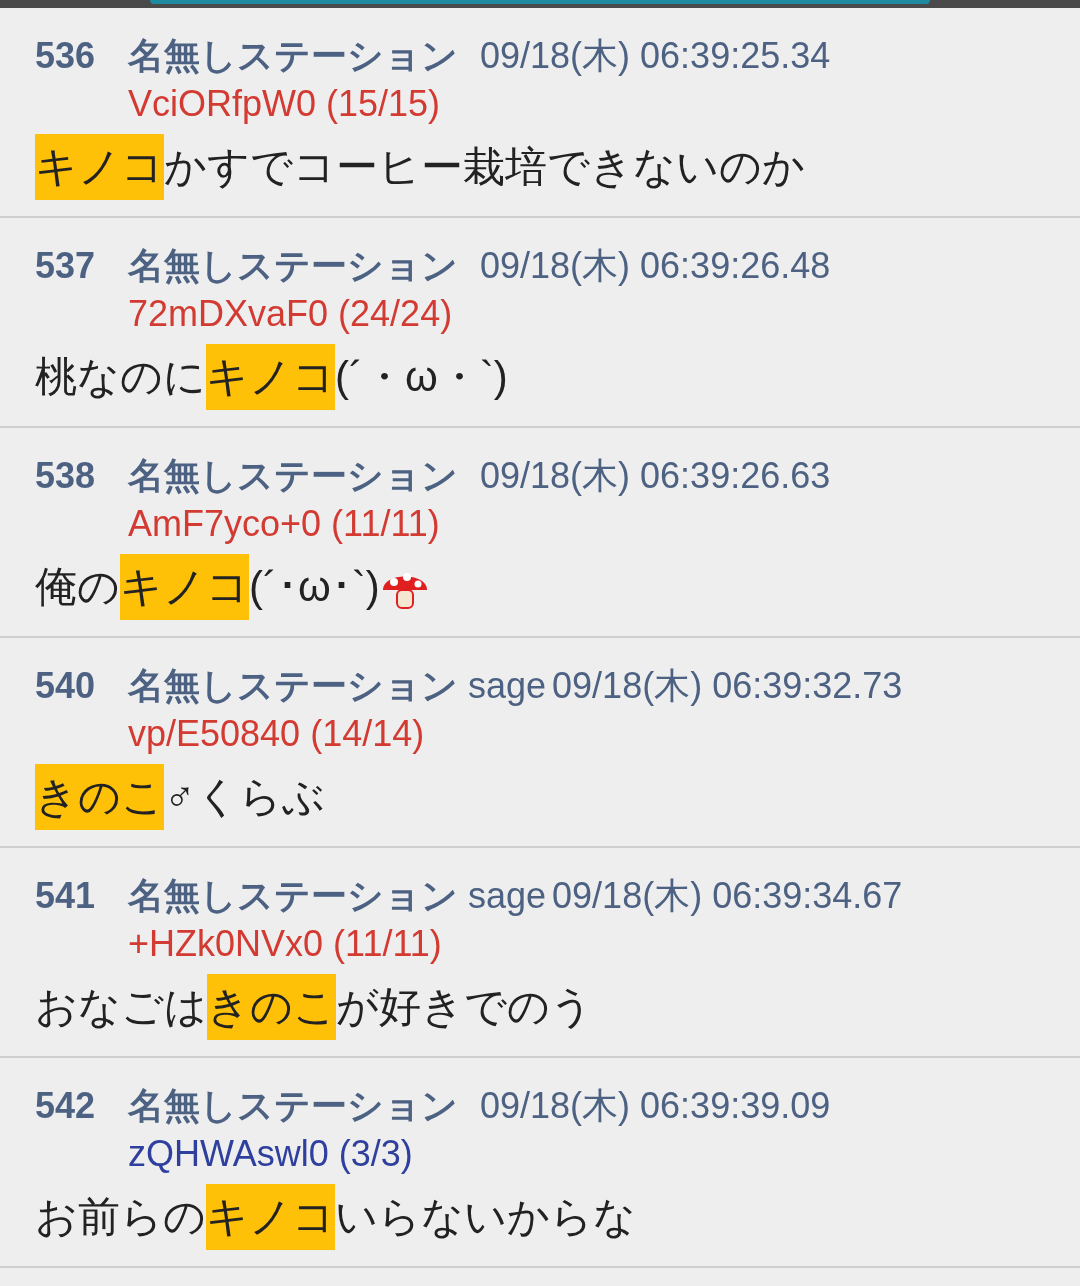 The image size is (1080, 1286). What do you see at coordinates (270, 1153) in the screenshot?
I see `poster-id: zQHWAswl0 (3/3)` at bounding box center [270, 1153].